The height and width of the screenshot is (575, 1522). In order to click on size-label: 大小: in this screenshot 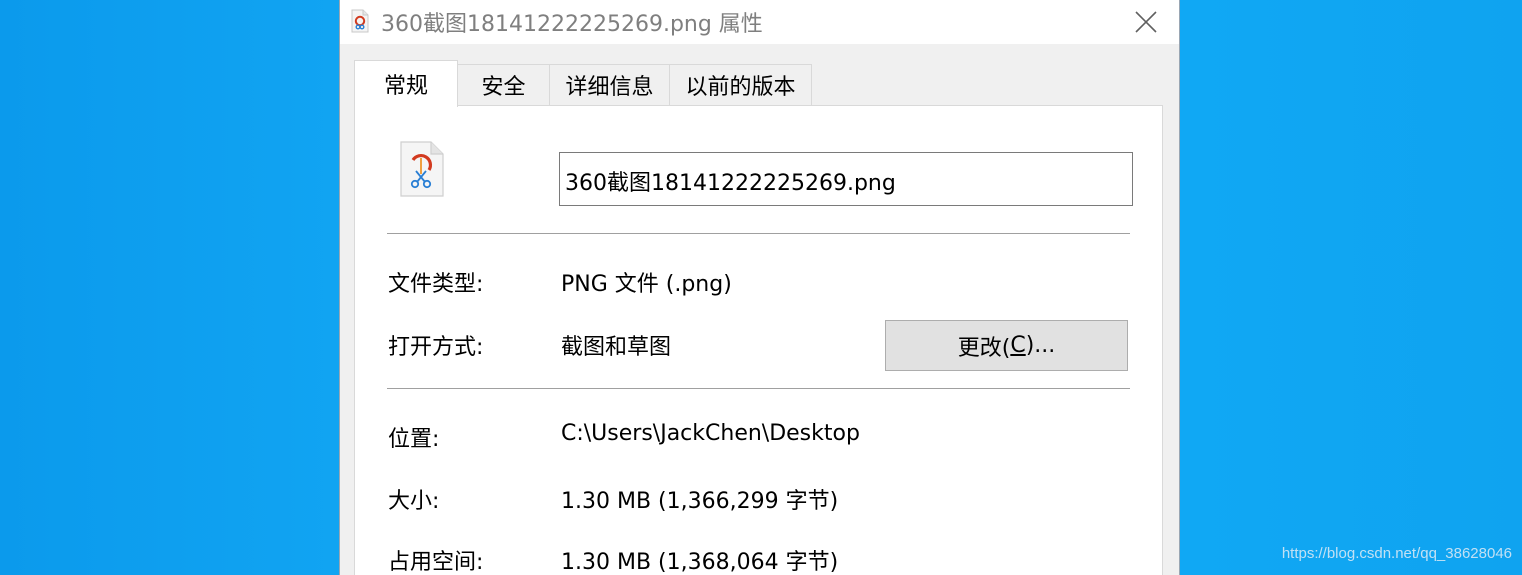, I will do `click(414, 501)`.